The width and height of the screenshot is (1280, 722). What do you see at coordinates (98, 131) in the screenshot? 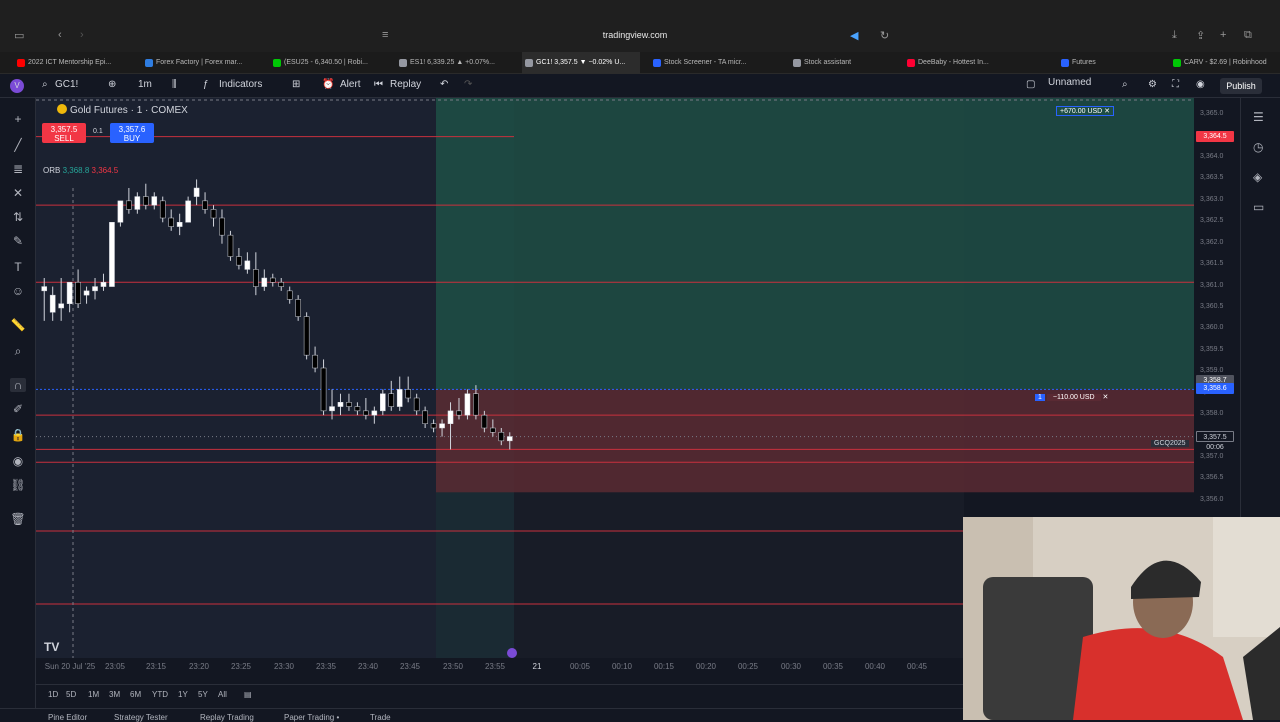
I see `order-qty: 0.1` at bounding box center [98, 131].